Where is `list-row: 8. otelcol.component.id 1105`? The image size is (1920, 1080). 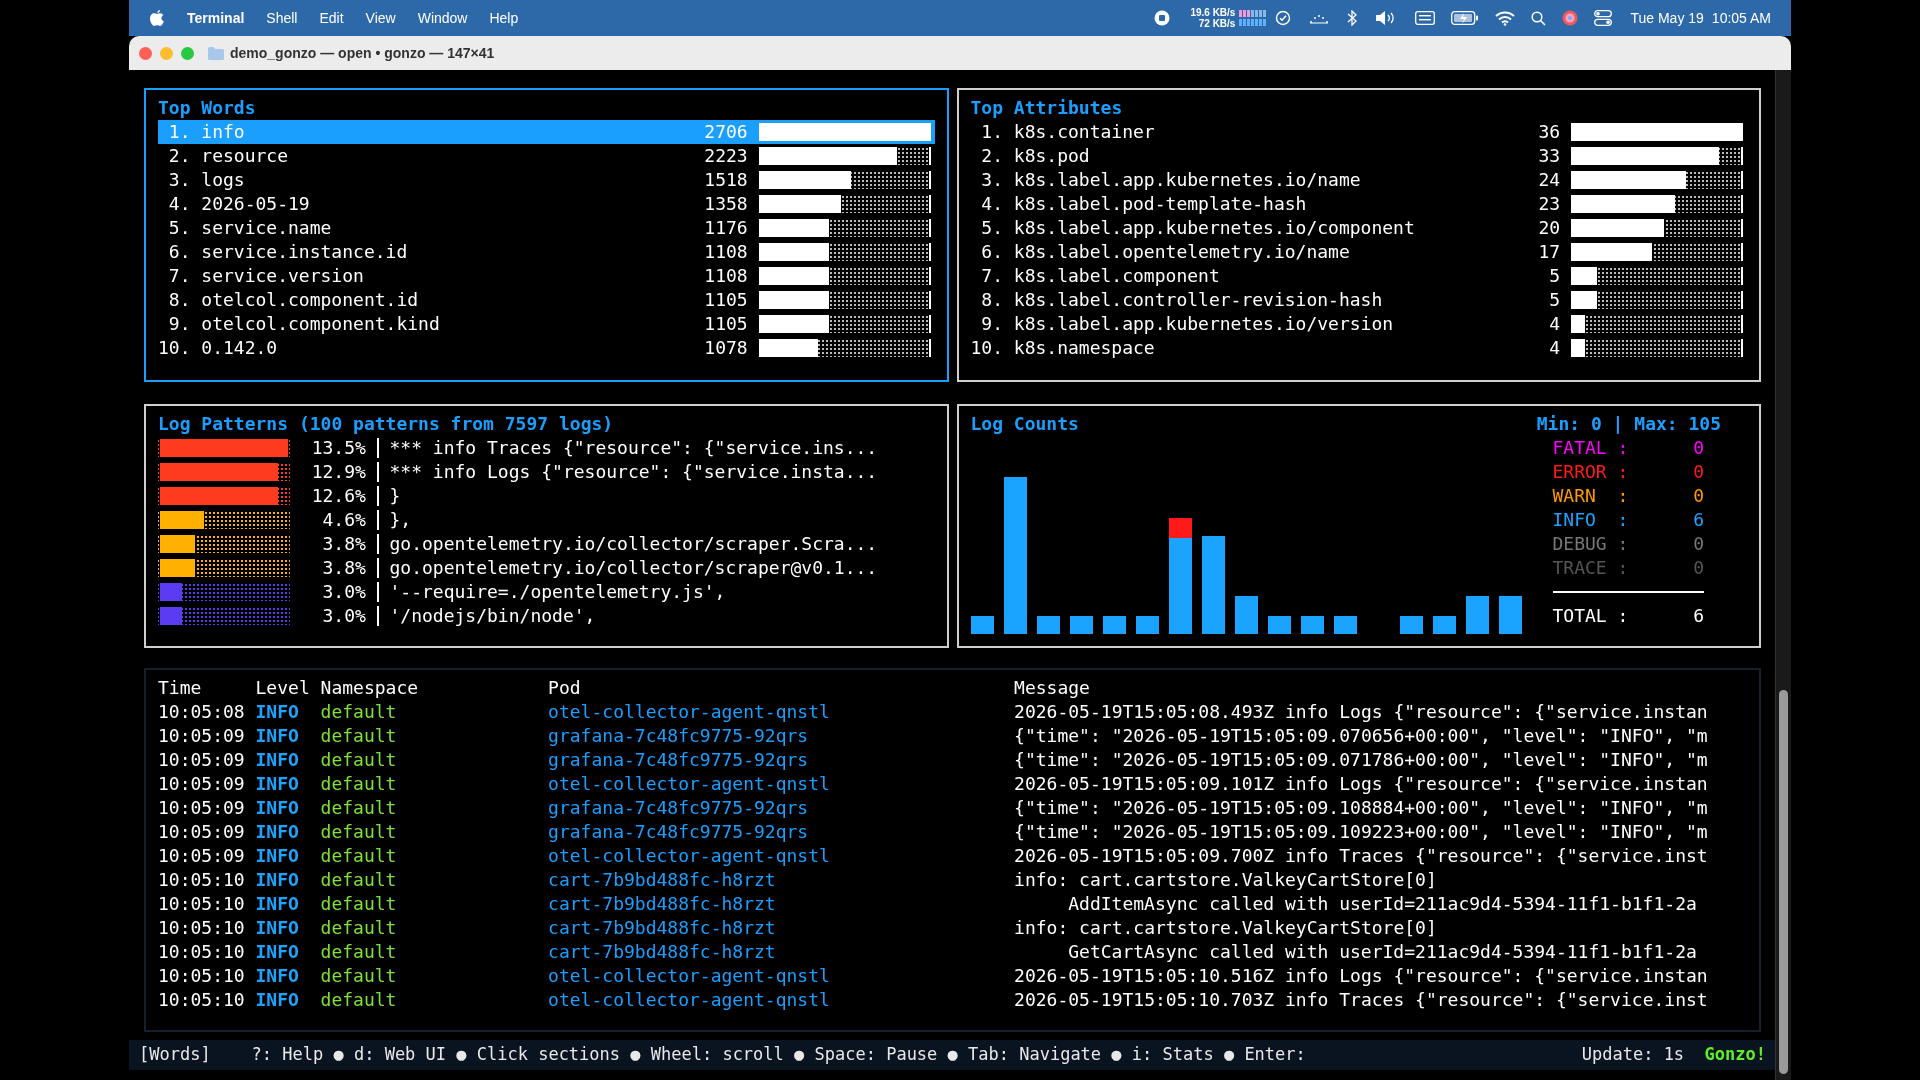
list-row: 8. otelcol.component.id 1105 is located at coordinates (546, 300).